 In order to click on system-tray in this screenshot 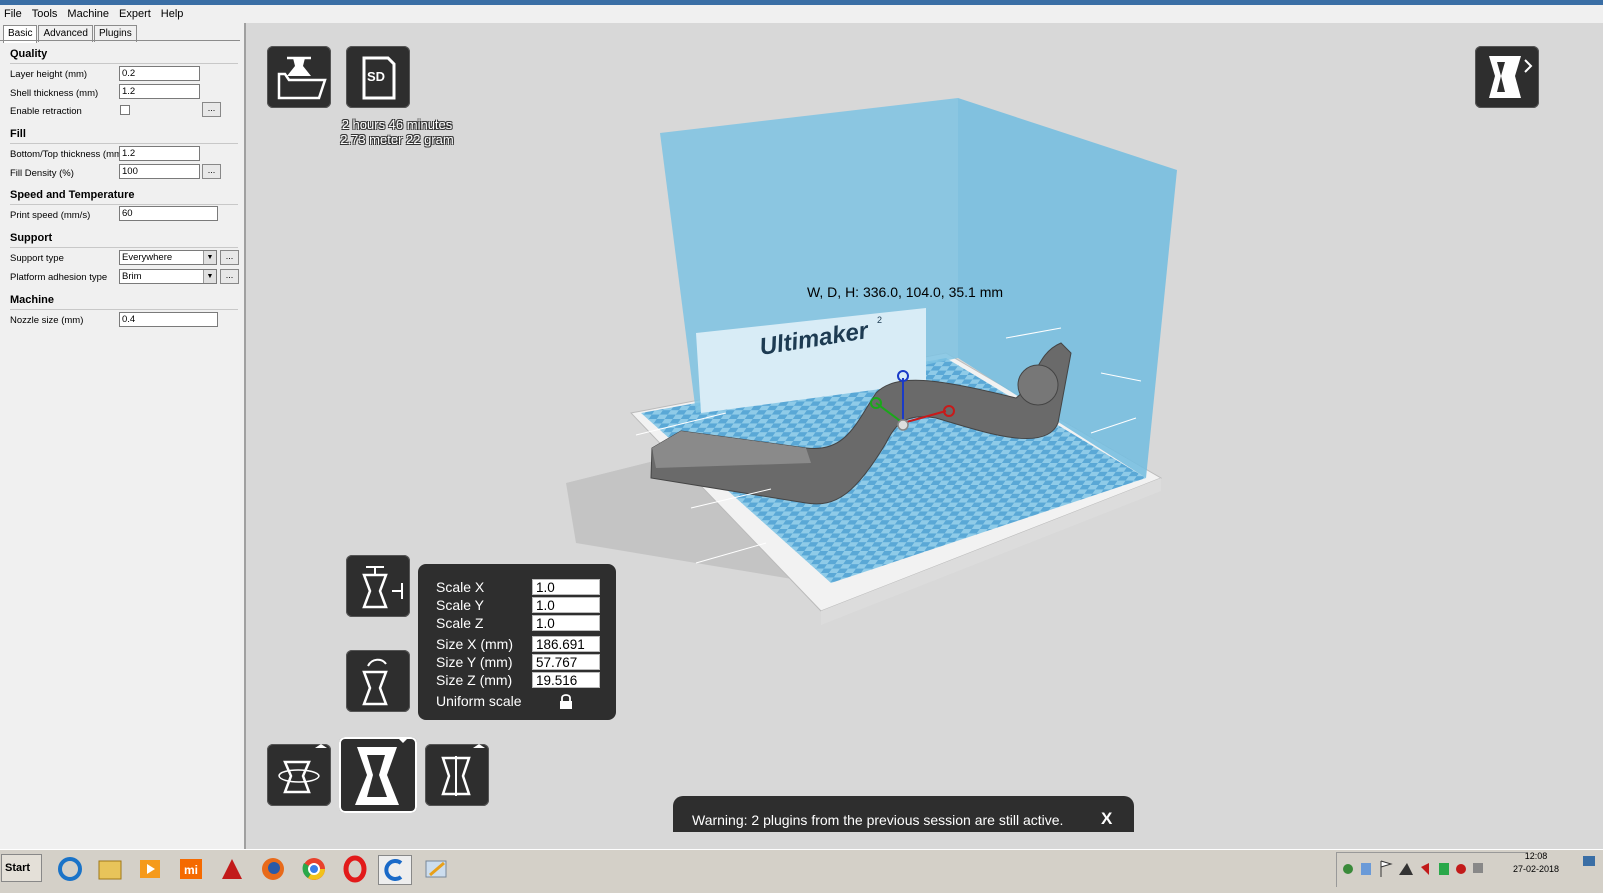, I will do `click(1431, 869)`.